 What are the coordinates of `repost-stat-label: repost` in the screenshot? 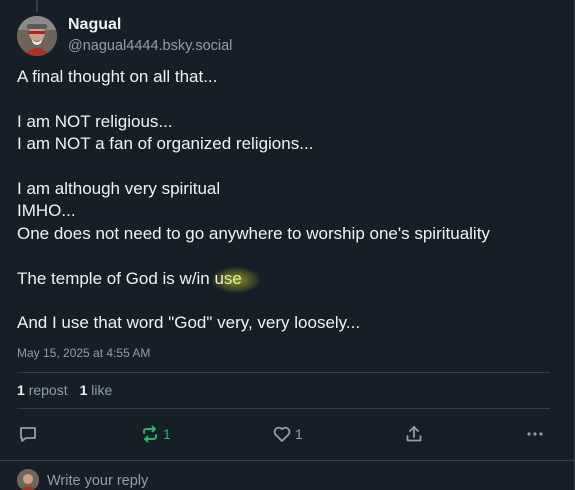 It's located at (48, 390).